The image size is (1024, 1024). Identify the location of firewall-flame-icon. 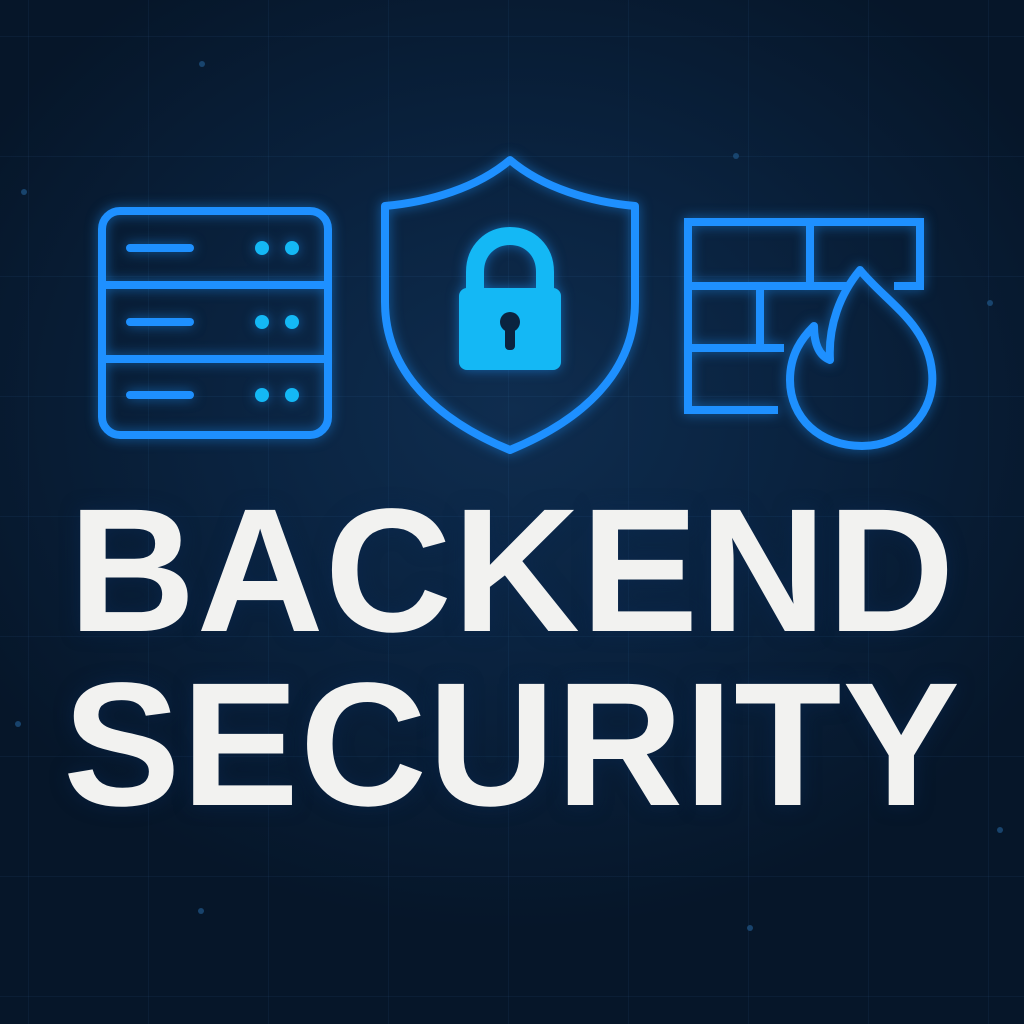
(810, 334).